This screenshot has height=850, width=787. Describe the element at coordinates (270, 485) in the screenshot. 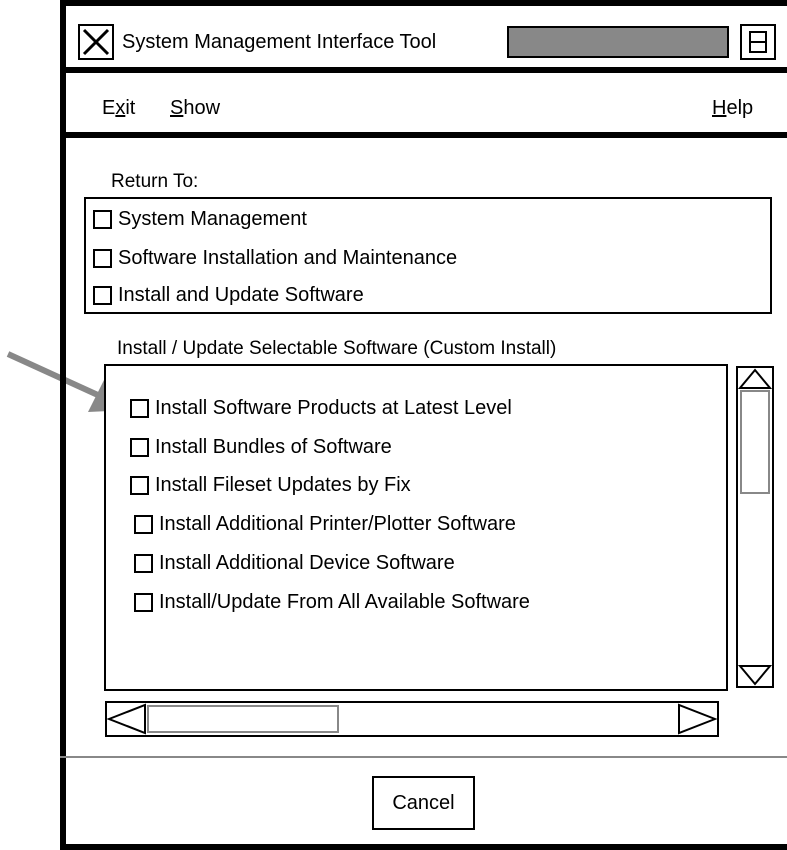

I see `list-item-fileset-updates: Install Fileset Updates by Fix` at that location.